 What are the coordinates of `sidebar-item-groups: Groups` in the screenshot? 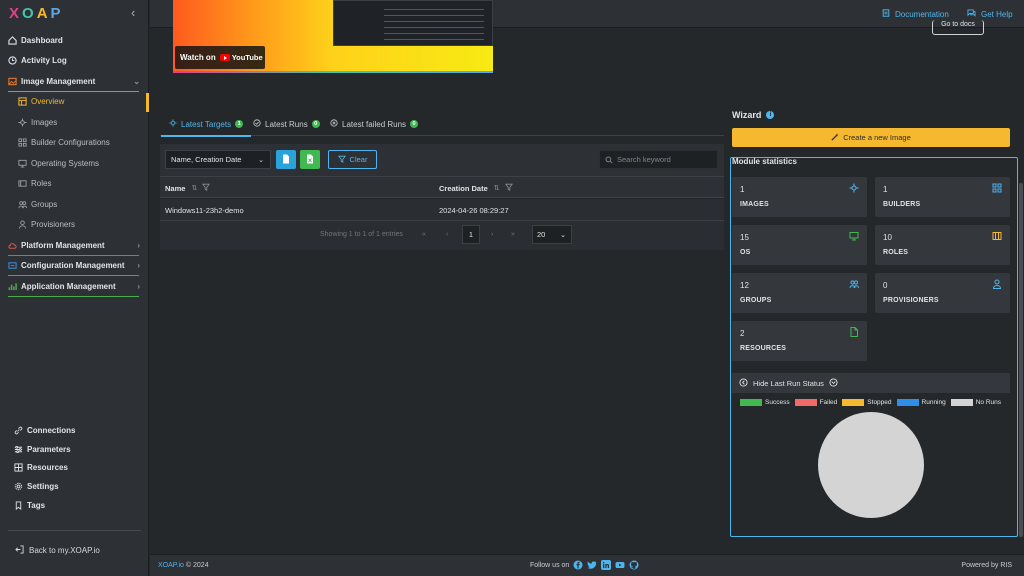 It's located at (74, 204).